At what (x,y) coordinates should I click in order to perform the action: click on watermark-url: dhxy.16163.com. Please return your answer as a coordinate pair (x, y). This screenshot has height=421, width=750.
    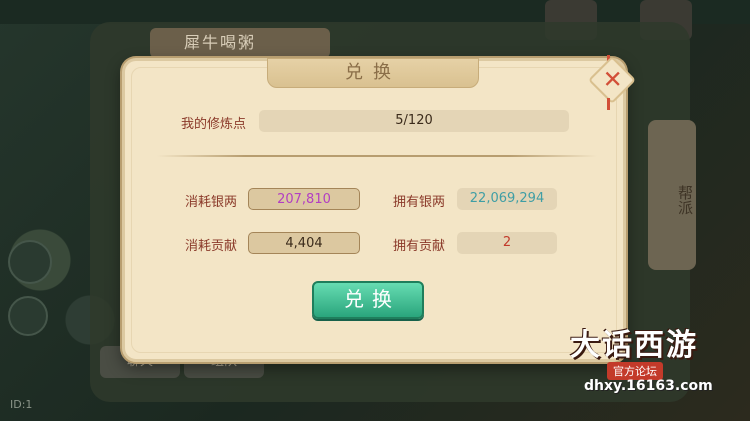
    Looking at the image, I should click on (648, 386).